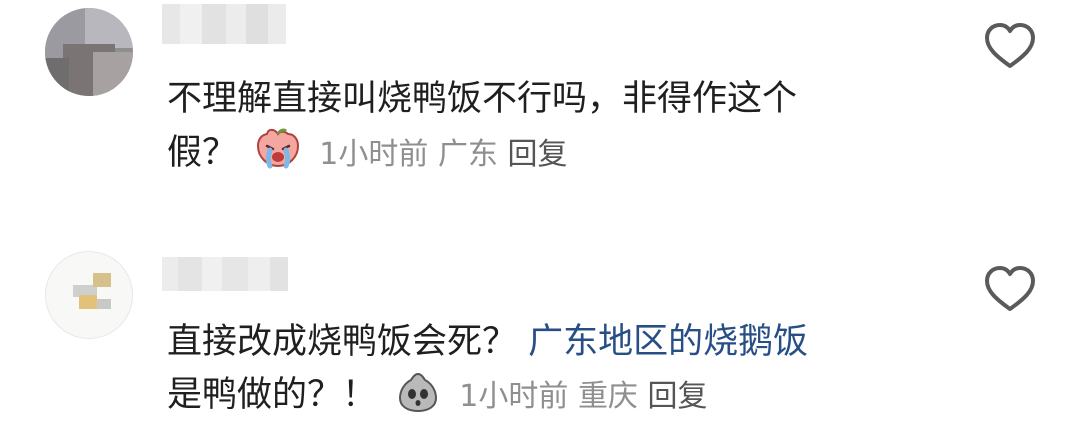 This screenshot has height=443, width=1080. What do you see at coordinates (607, 396) in the screenshot?
I see `comment-location: 重庆` at bounding box center [607, 396].